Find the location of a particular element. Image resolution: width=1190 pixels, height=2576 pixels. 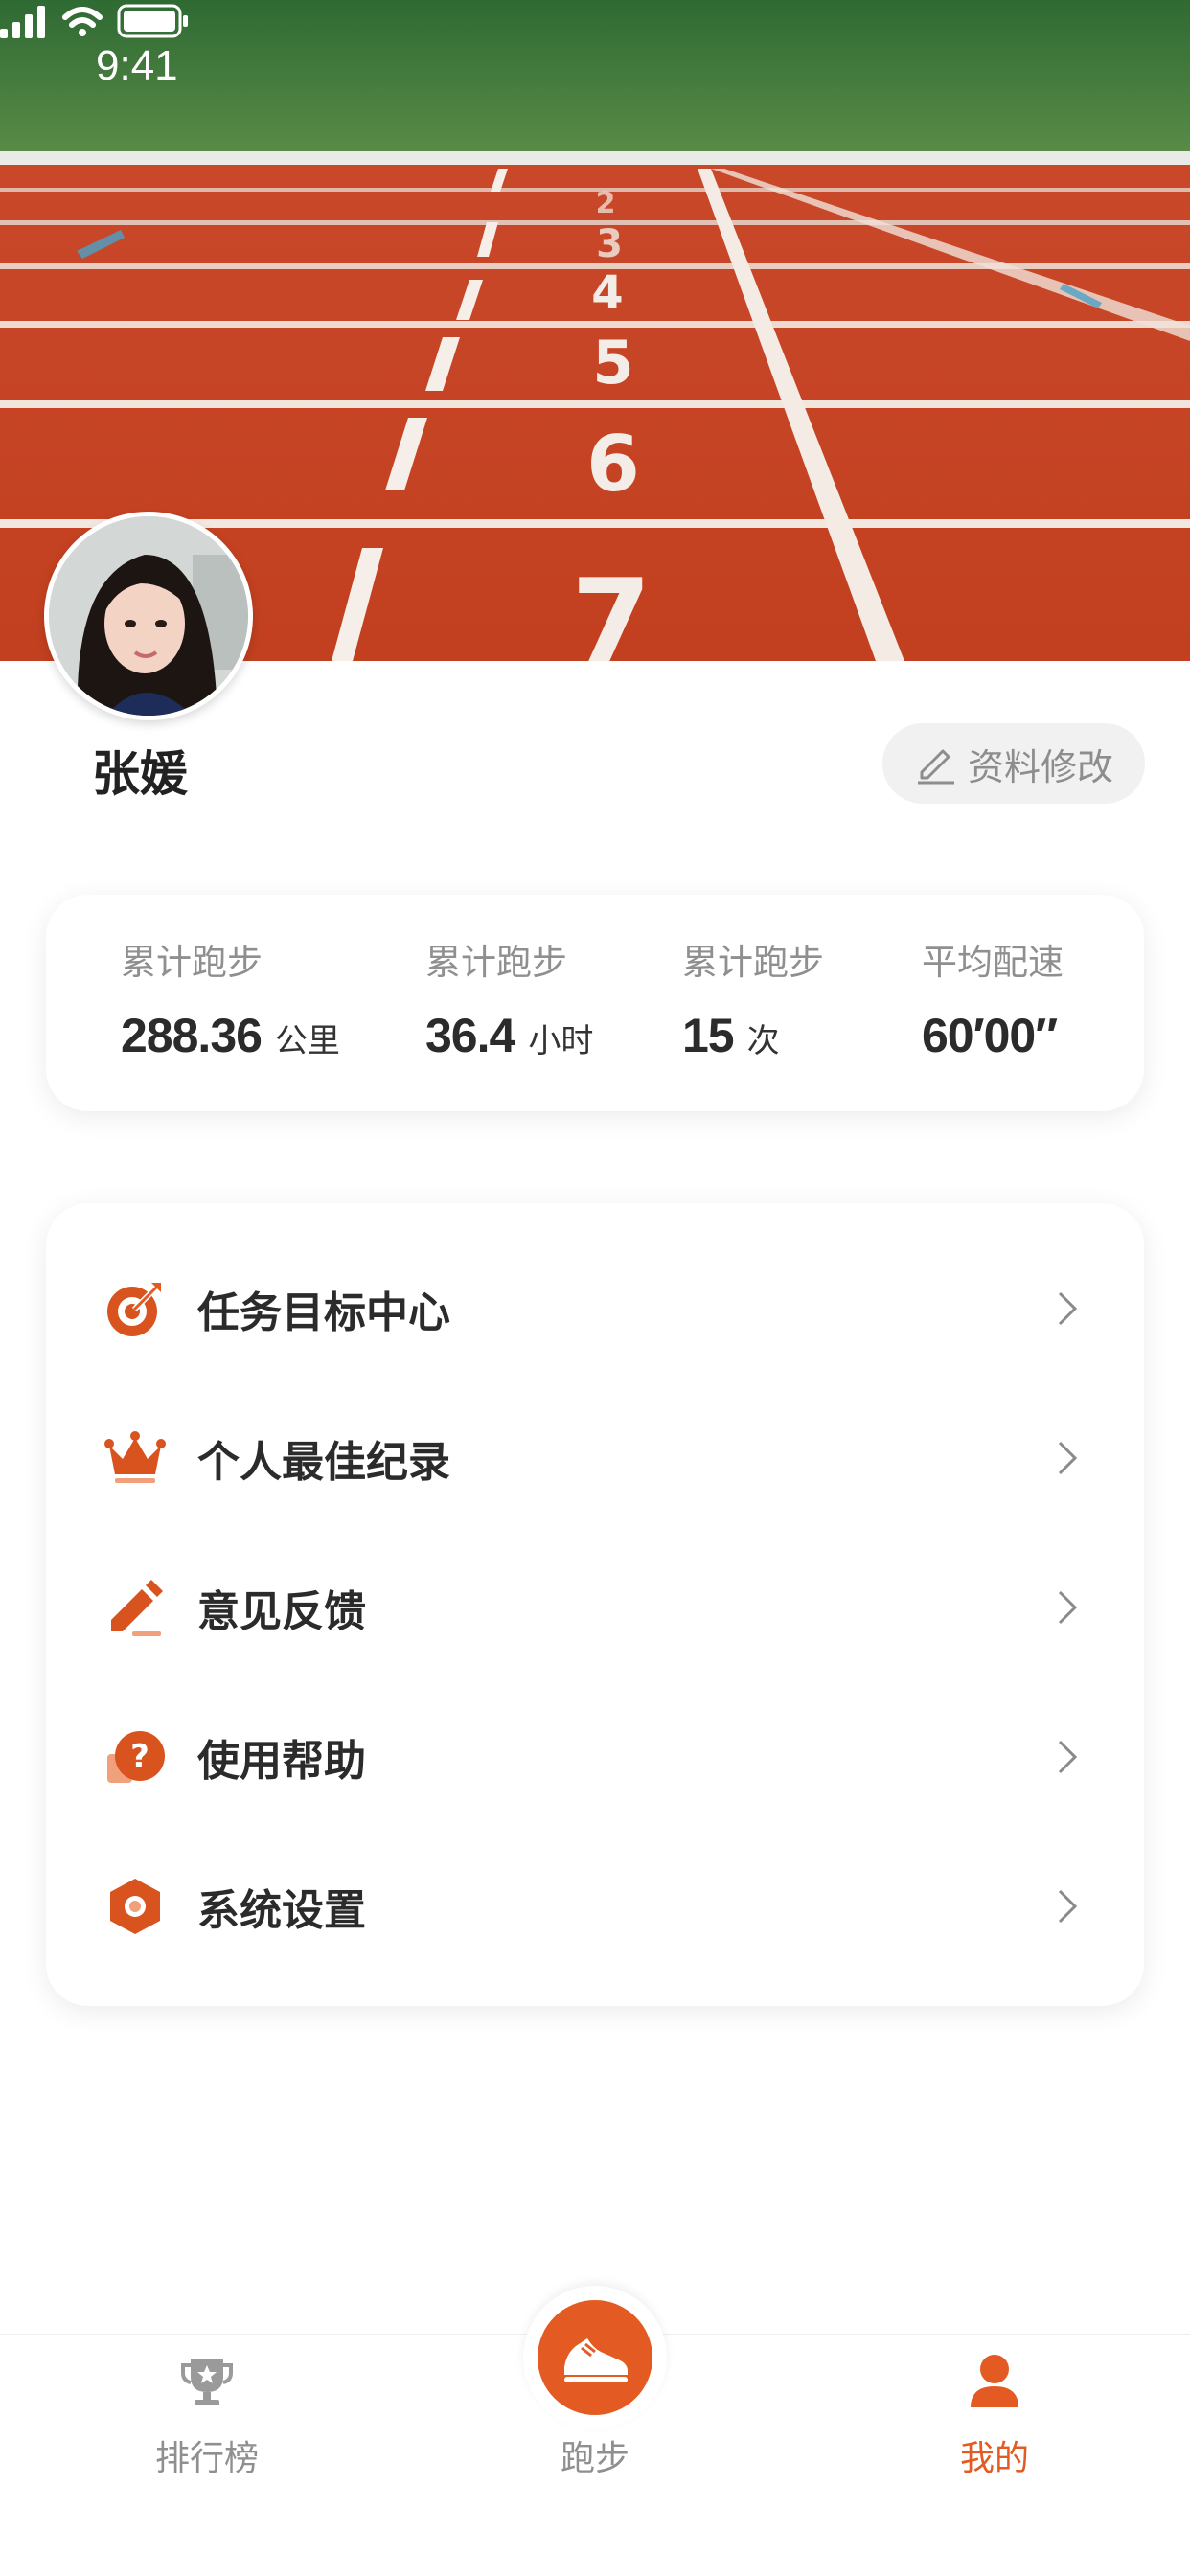

run-button is located at coordinates (595, 2358).